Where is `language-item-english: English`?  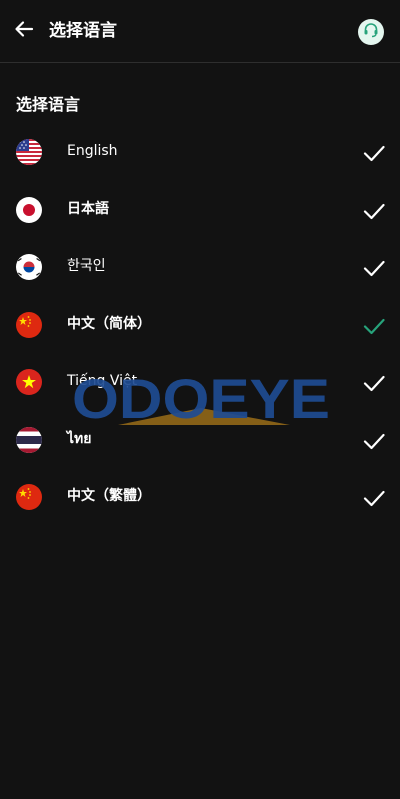 language-item-english: English is located at coordinates (200, 154).